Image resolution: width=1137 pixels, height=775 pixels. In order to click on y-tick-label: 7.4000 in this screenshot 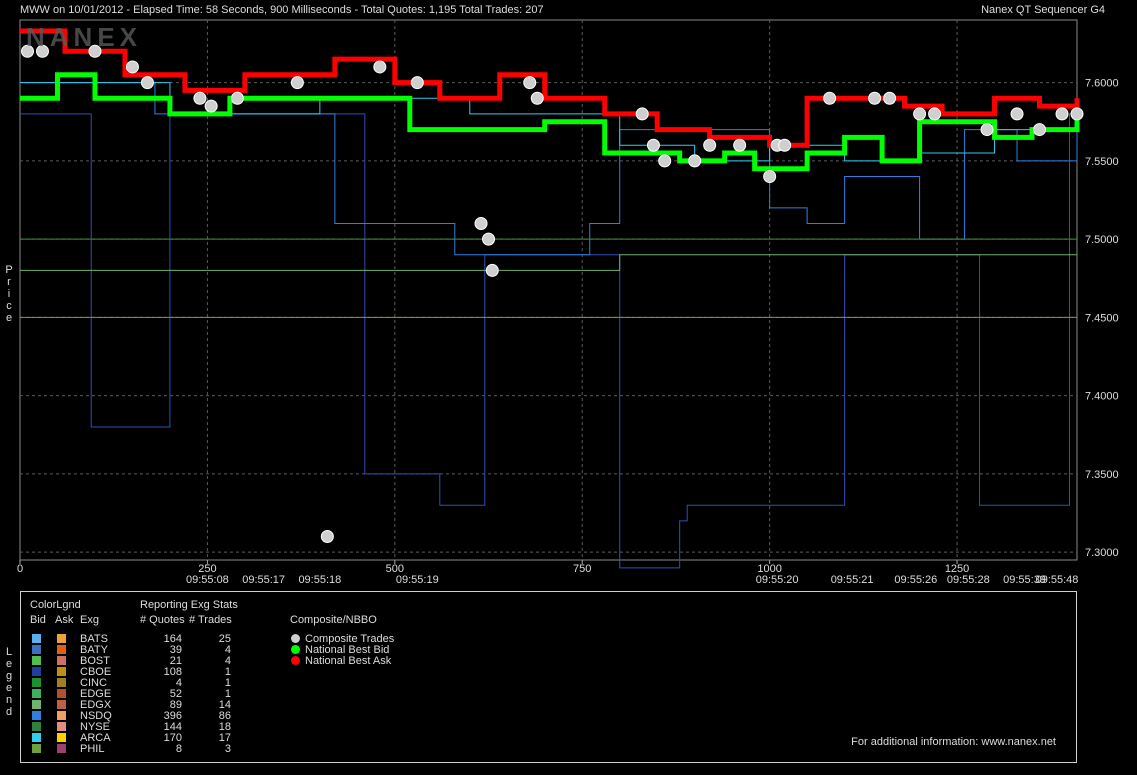, I will do `click(1102, 397)`.